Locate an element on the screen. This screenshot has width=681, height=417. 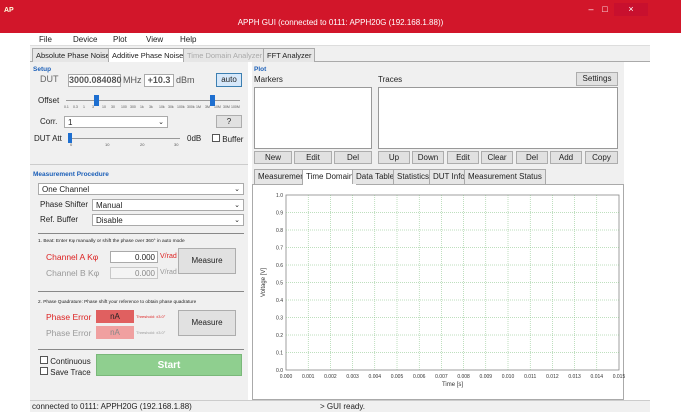
traces-label: Traces is located at coordinates (390, 79).